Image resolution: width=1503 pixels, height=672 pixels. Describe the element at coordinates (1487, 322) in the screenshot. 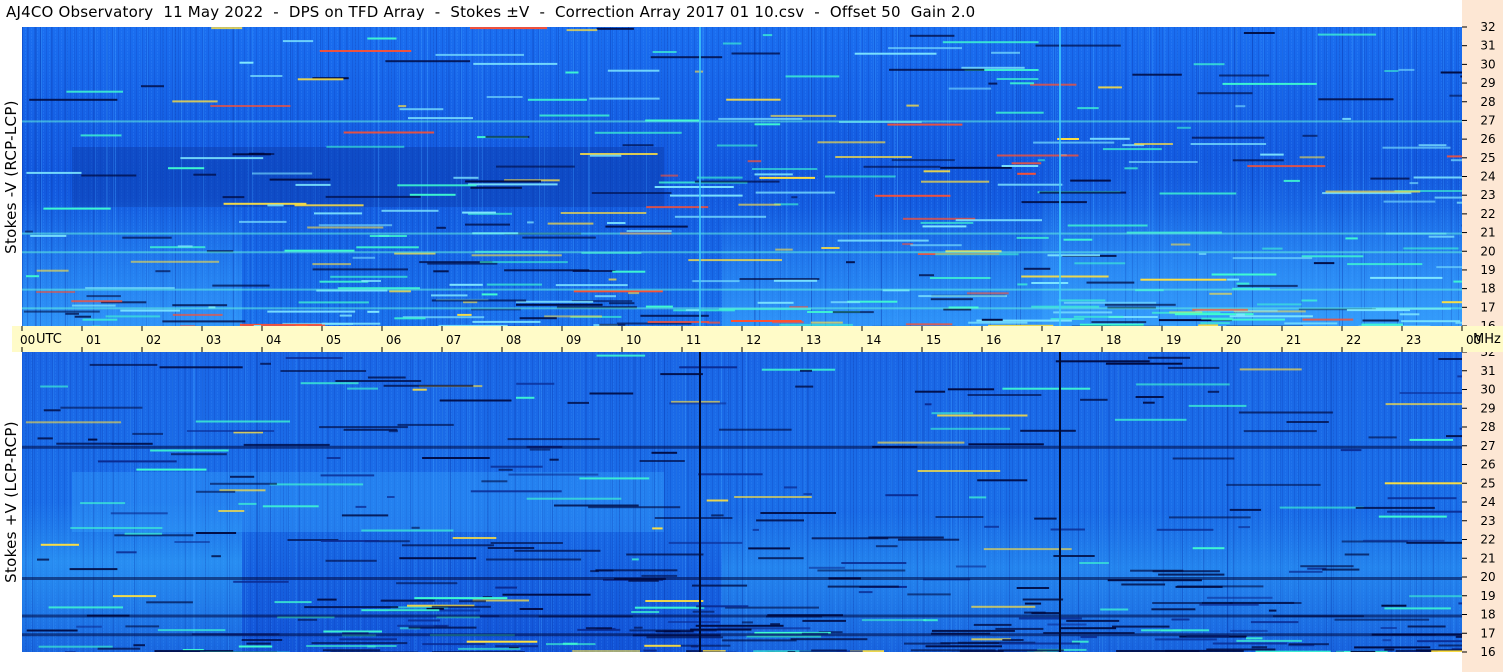

I see `top-freq-tick-label-16: 16` at that location.